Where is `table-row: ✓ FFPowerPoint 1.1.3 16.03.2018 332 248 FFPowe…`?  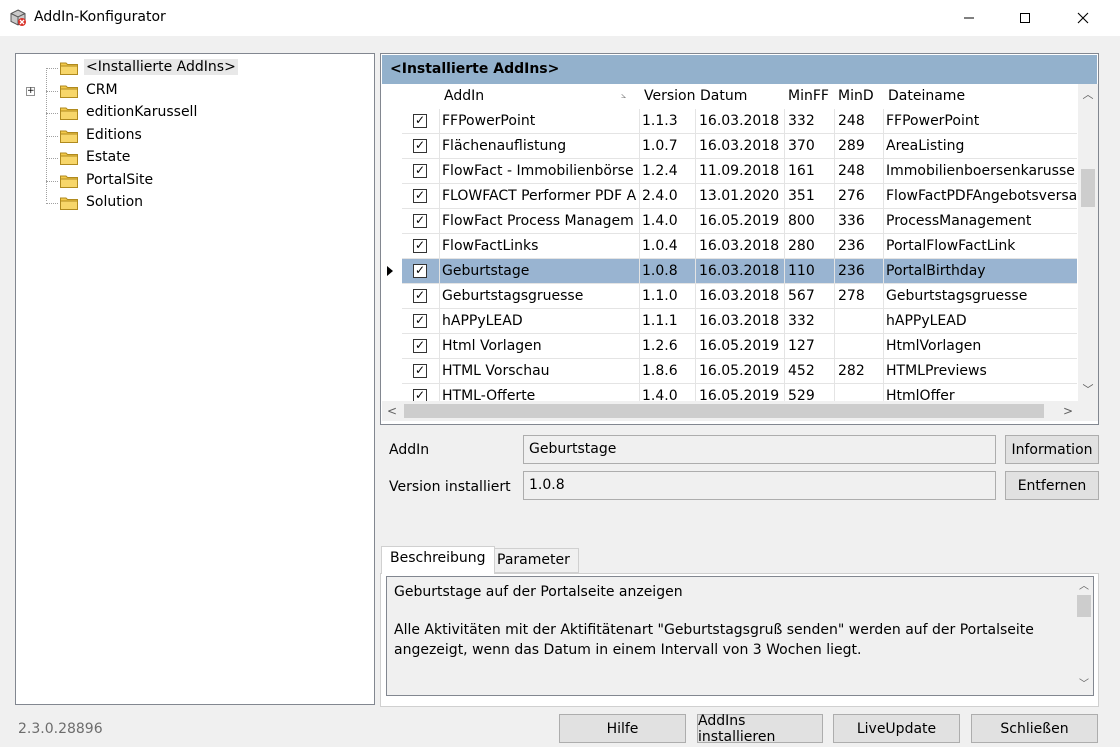 table-row: ✓ FFPowerPoint 1.1.3 16.03.2018 332 248 FFPowe… is located at coordinates (730, 121).